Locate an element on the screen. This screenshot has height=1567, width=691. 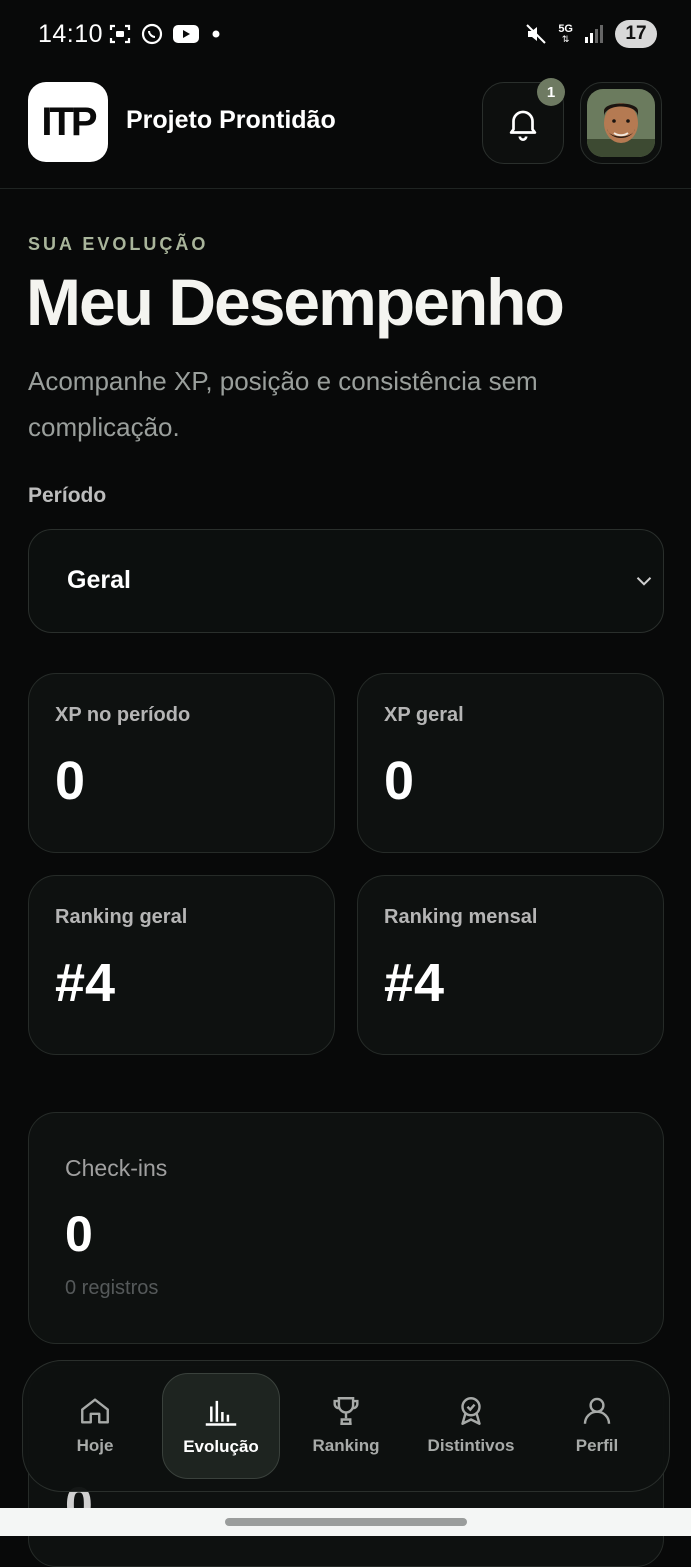
nav-label: Perfil is located at coordinates (597, 1445).